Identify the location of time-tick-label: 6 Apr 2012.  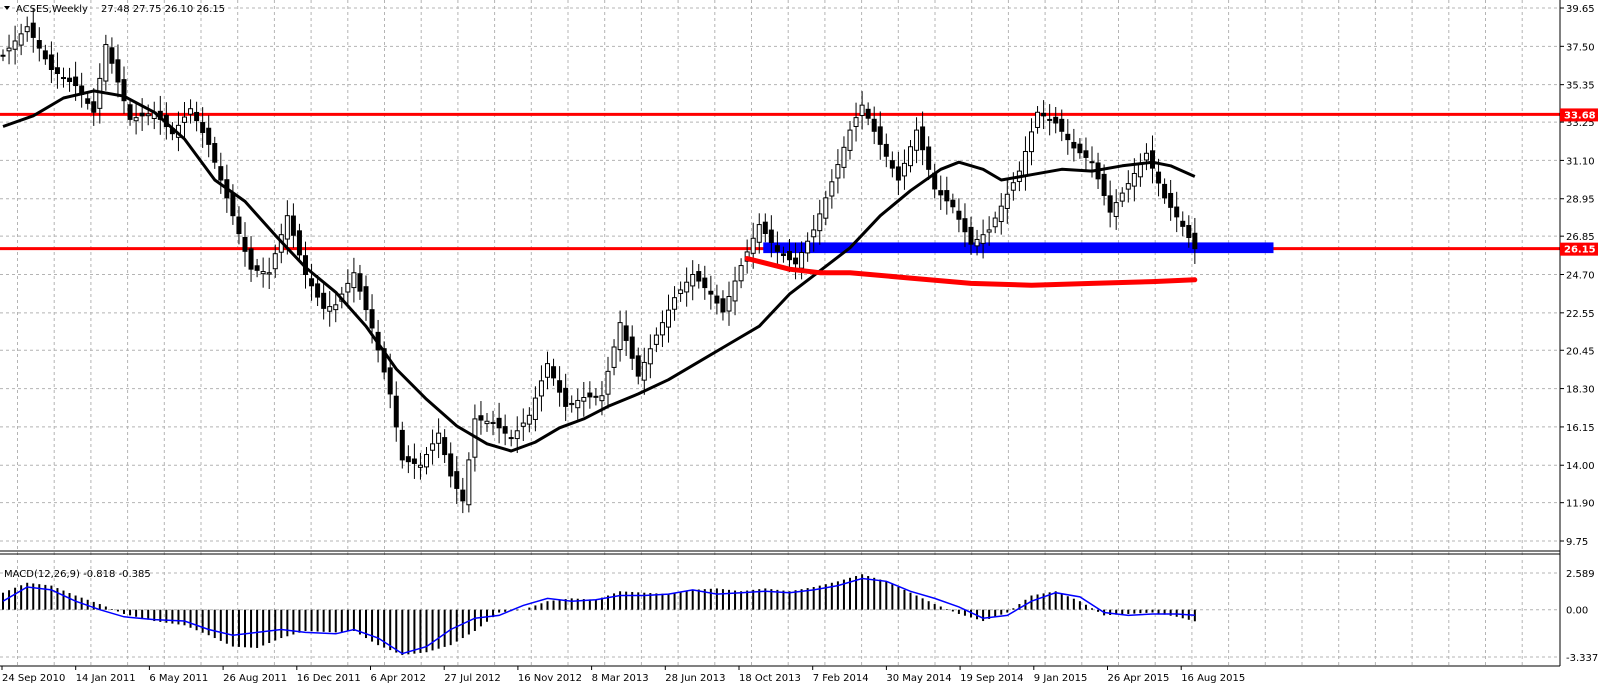
(398, 678).